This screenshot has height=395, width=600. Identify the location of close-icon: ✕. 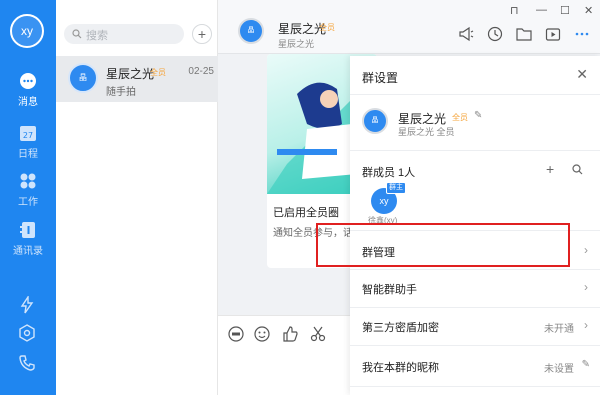
(582, 74).